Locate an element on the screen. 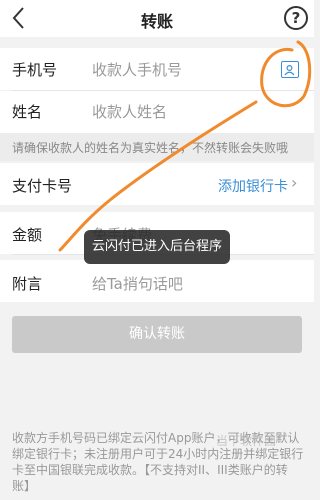  name-row: 姓名 收款人姓名 is located at coordinates (157, 112).